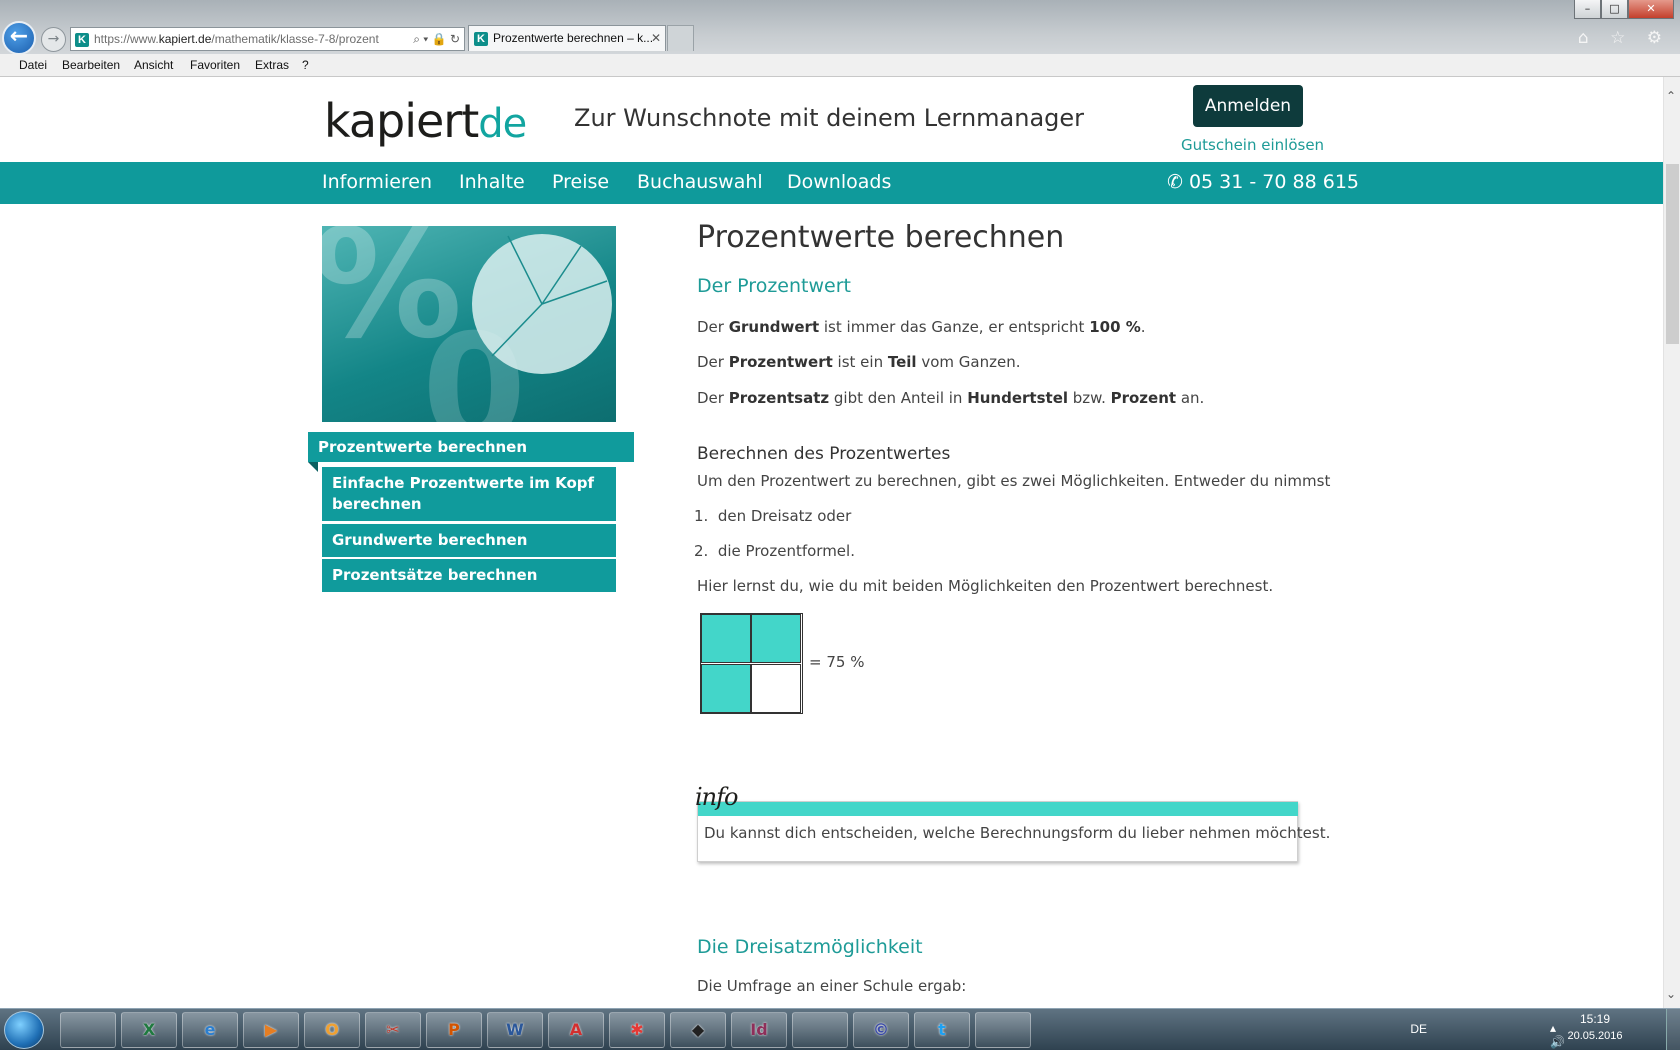 This screenshot has width=1680, height=1050. Describe the element at coordinates (824, 454) in the screenshot. I see `subheading-berechnen: Berechnen des Prozentwertes` at that location.